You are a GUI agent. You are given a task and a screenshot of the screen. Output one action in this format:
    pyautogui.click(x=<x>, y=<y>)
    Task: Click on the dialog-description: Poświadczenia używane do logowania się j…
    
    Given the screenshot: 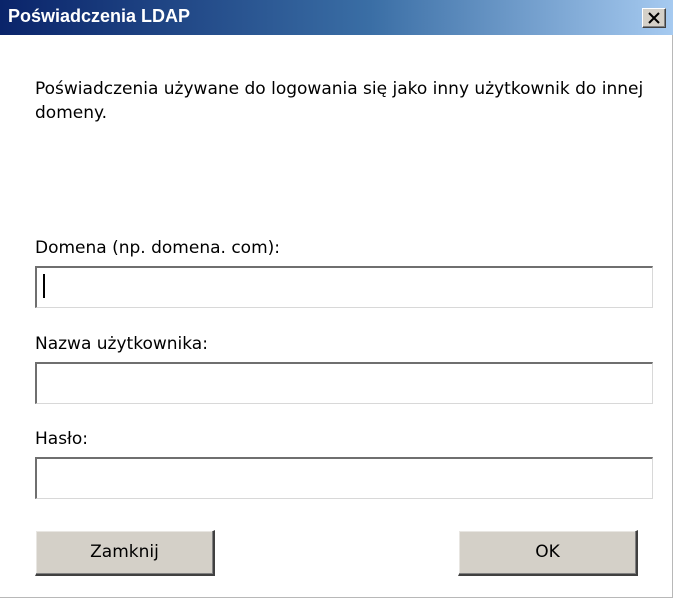 What is the action you would take?
    pyautogui.click(x=339, y=101)
    